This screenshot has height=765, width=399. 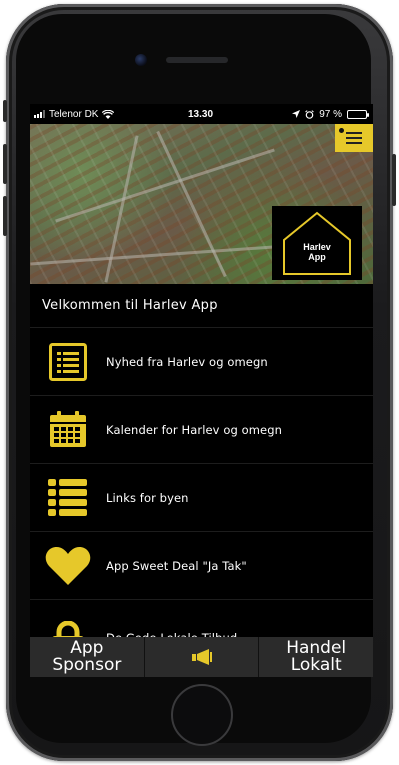 I want to click on battery-percent: 97 %, so click(x=330, y=114).